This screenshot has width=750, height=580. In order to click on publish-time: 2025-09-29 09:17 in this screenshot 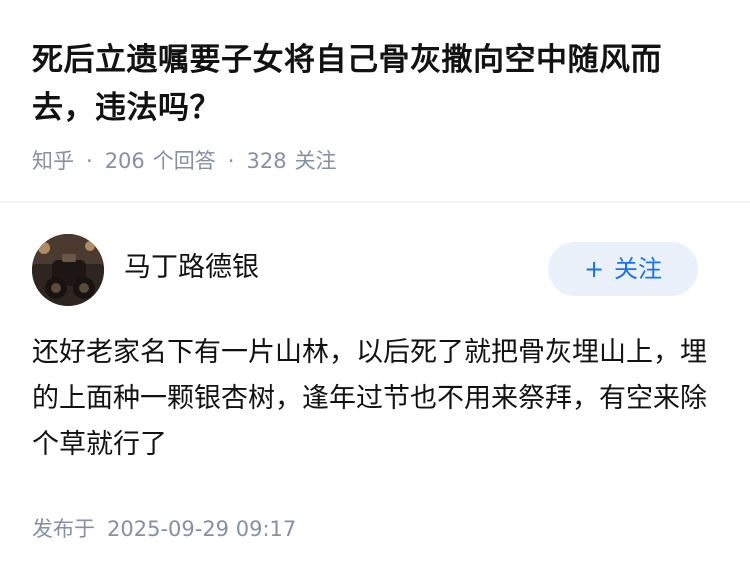, I will do `click(202, 529)`.